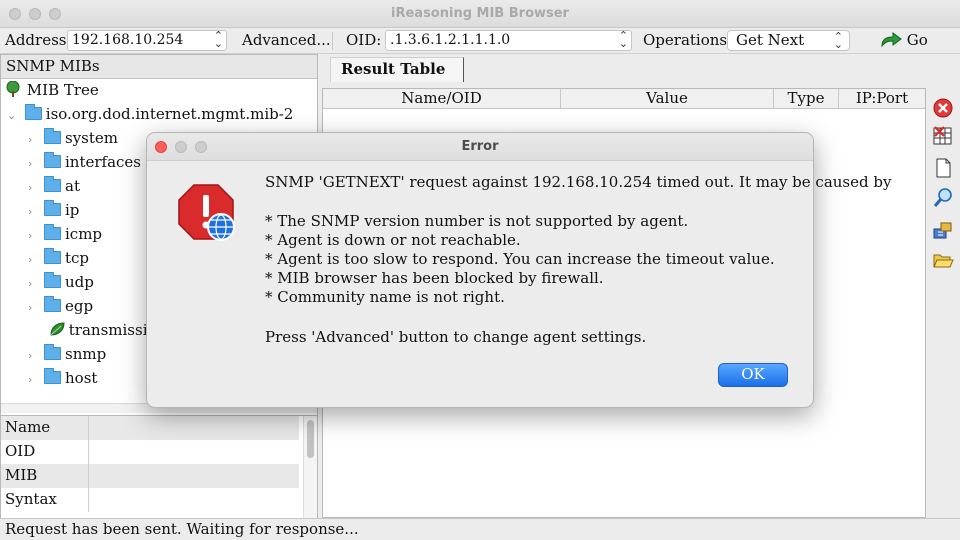 This screenshot has height=540, width=960. I want to click on operation-selected: Get Next, so click(770, 40).